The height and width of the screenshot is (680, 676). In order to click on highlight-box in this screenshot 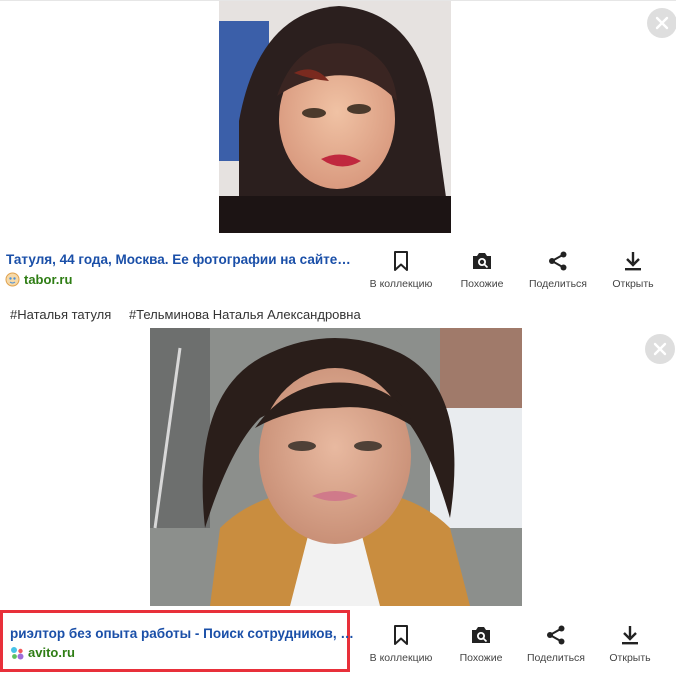, I will do `click(175, 641)`.